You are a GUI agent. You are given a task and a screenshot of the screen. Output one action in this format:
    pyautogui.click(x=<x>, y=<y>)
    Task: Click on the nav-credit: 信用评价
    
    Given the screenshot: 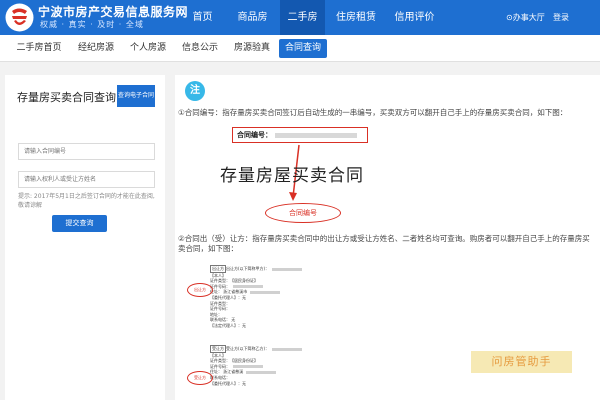 What is the action you would take?
    pyautogui.click(x=414, y=17)
    